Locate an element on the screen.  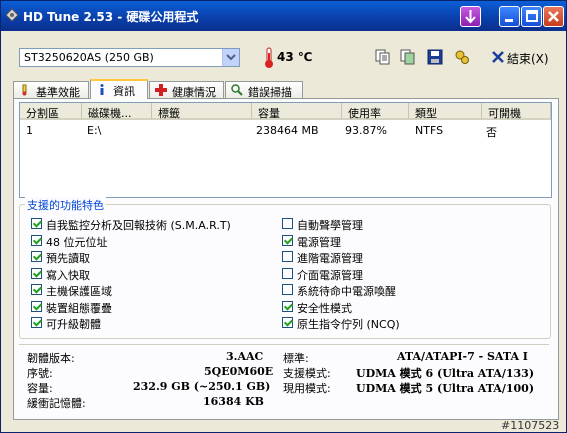
feature-label: 預先讀取 is located at coordinates (68, 258).